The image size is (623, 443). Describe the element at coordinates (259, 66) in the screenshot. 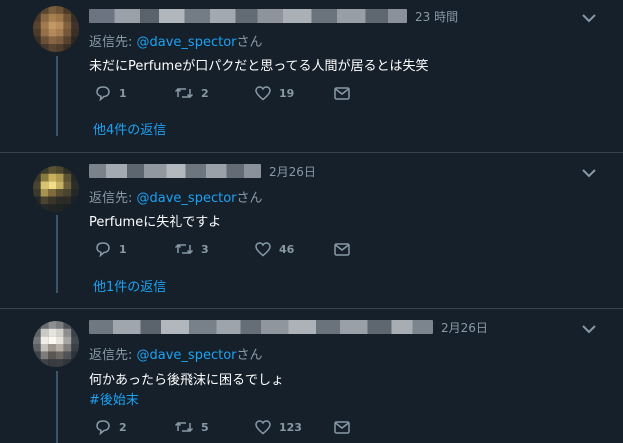

I see `tweet-text: 未だにPerfumeが口パクだと思ってる人間が居るとは失笑` at that location.